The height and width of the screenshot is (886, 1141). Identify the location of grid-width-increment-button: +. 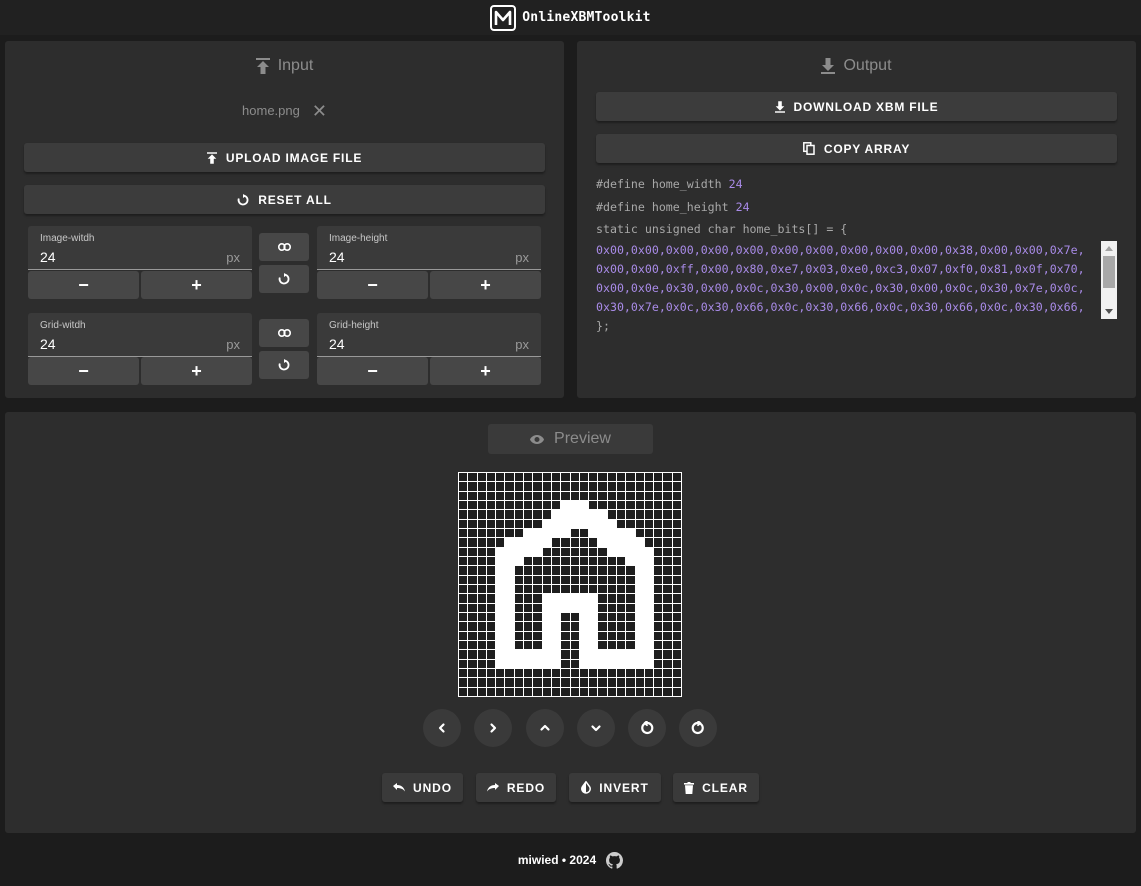
(196, 371).